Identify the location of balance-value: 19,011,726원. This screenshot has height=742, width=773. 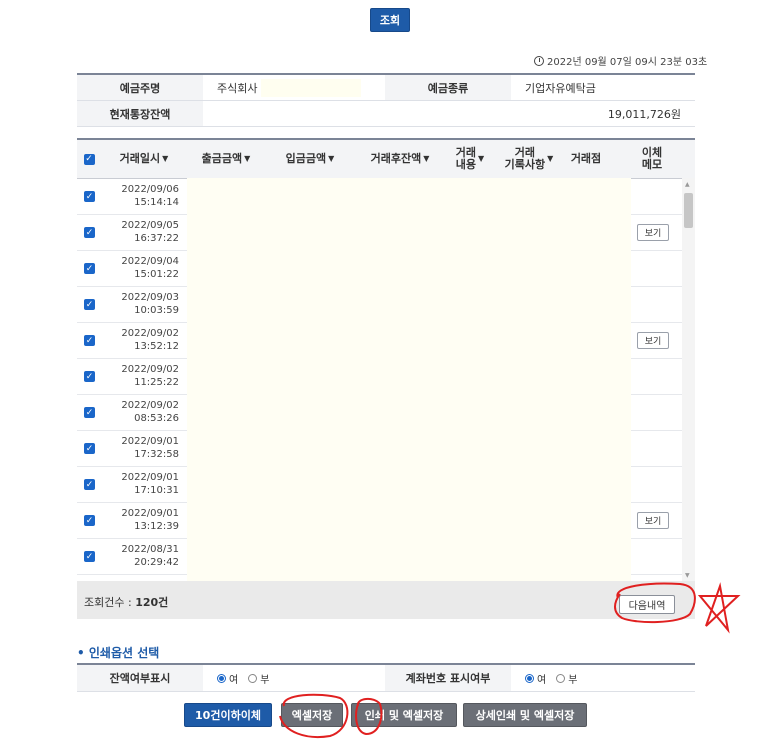
(644, 114).